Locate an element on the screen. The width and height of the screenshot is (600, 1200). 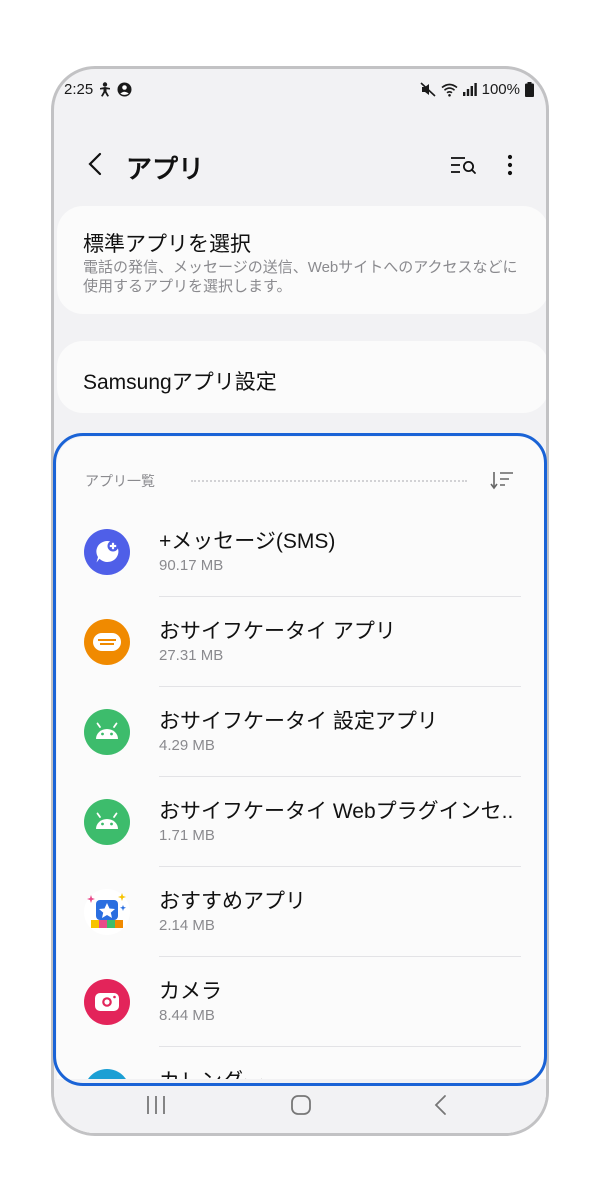
app-row-plus-message: +メッセージ(SMS) 90.17 MB is located at coordinates (301, 552).